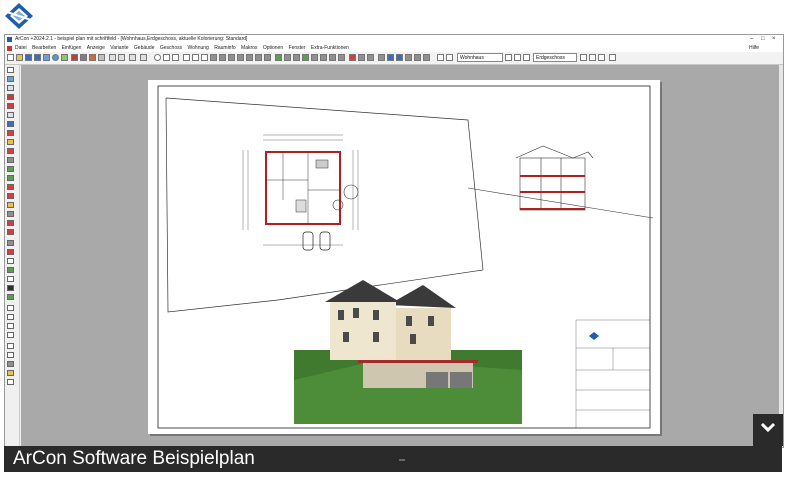  I want to click on floor-manager-icon, so click(612, 57).